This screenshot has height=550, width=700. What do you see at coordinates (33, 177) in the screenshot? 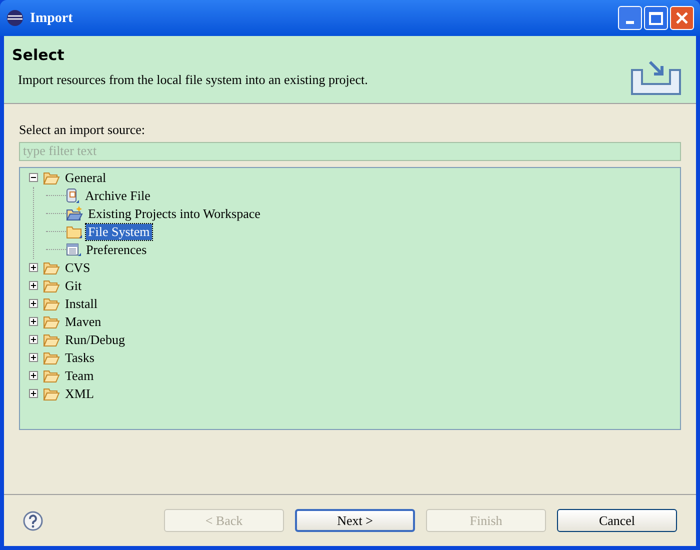
I see `collapse-toggle` at bounding box center [33, 177].